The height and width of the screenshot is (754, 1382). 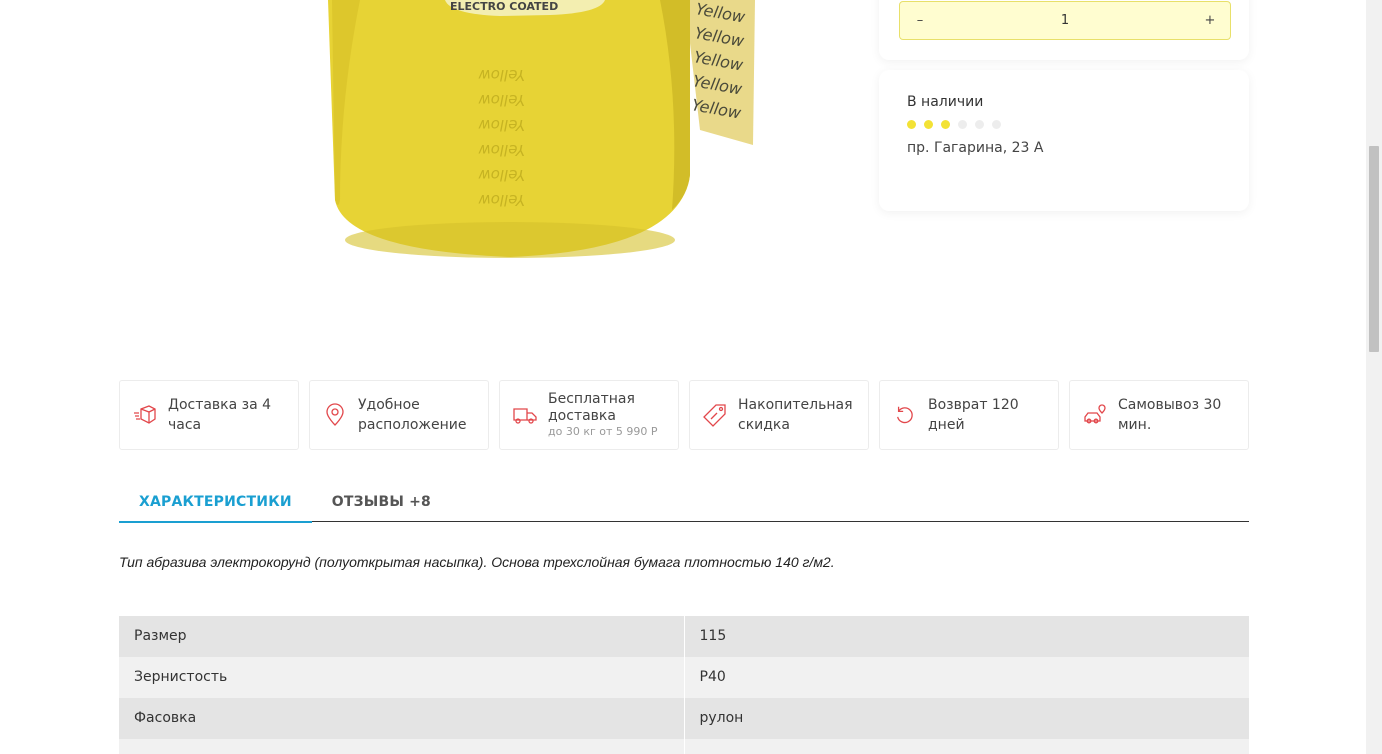 I want to click on availability-card: В наличии пр. Гагарина, 23 А, so click(x=1064, y=140).